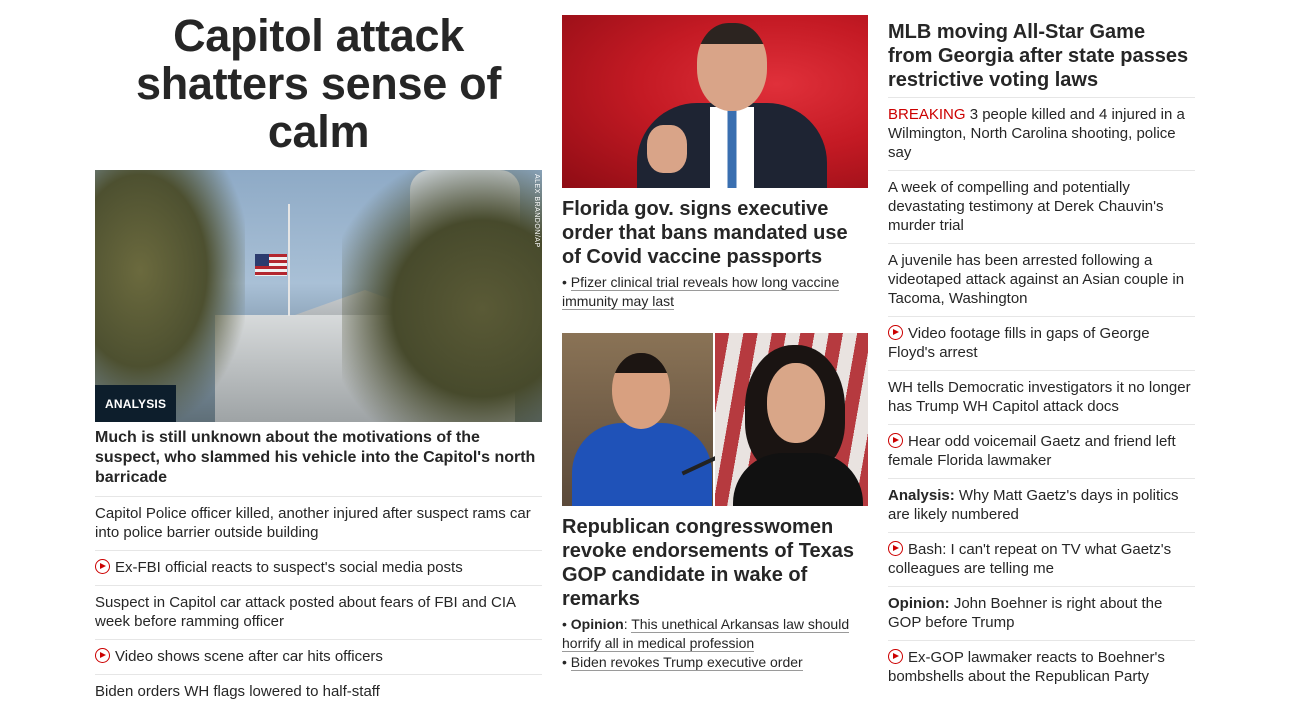 The width and height of the screenshot is (1290, 716). Describe the element at coordinates (798, 479) in the screenshot. I see `suit-shape` at that location.